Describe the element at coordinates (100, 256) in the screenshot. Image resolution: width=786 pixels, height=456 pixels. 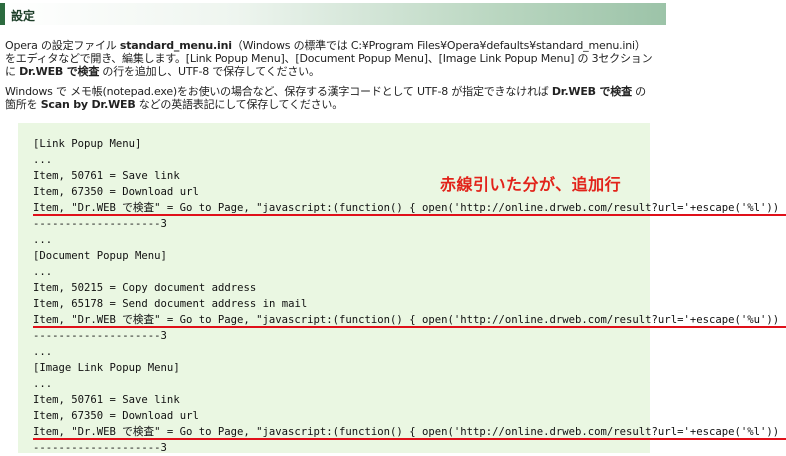
I see `code-line: [Document Popup Menu]` at that location.